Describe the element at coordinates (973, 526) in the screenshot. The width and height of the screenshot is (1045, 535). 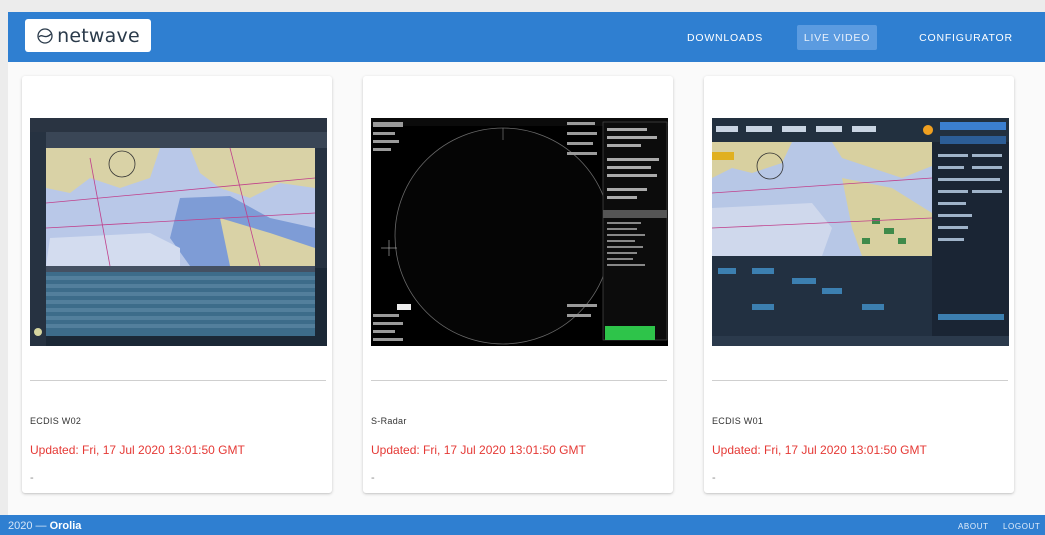
I see `footer-about-link: ABOUT` at that location.